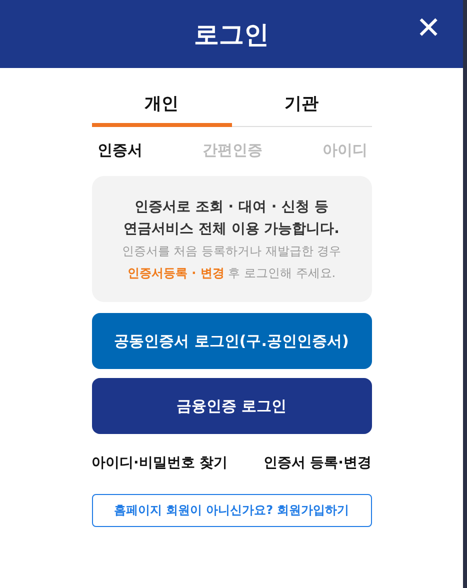 This screenshot has height=588, width=467. Describe the element at coordinates (160, 463) in the screenshot. I see `text-link: 아이디·비밀번호 찾기` at that location.